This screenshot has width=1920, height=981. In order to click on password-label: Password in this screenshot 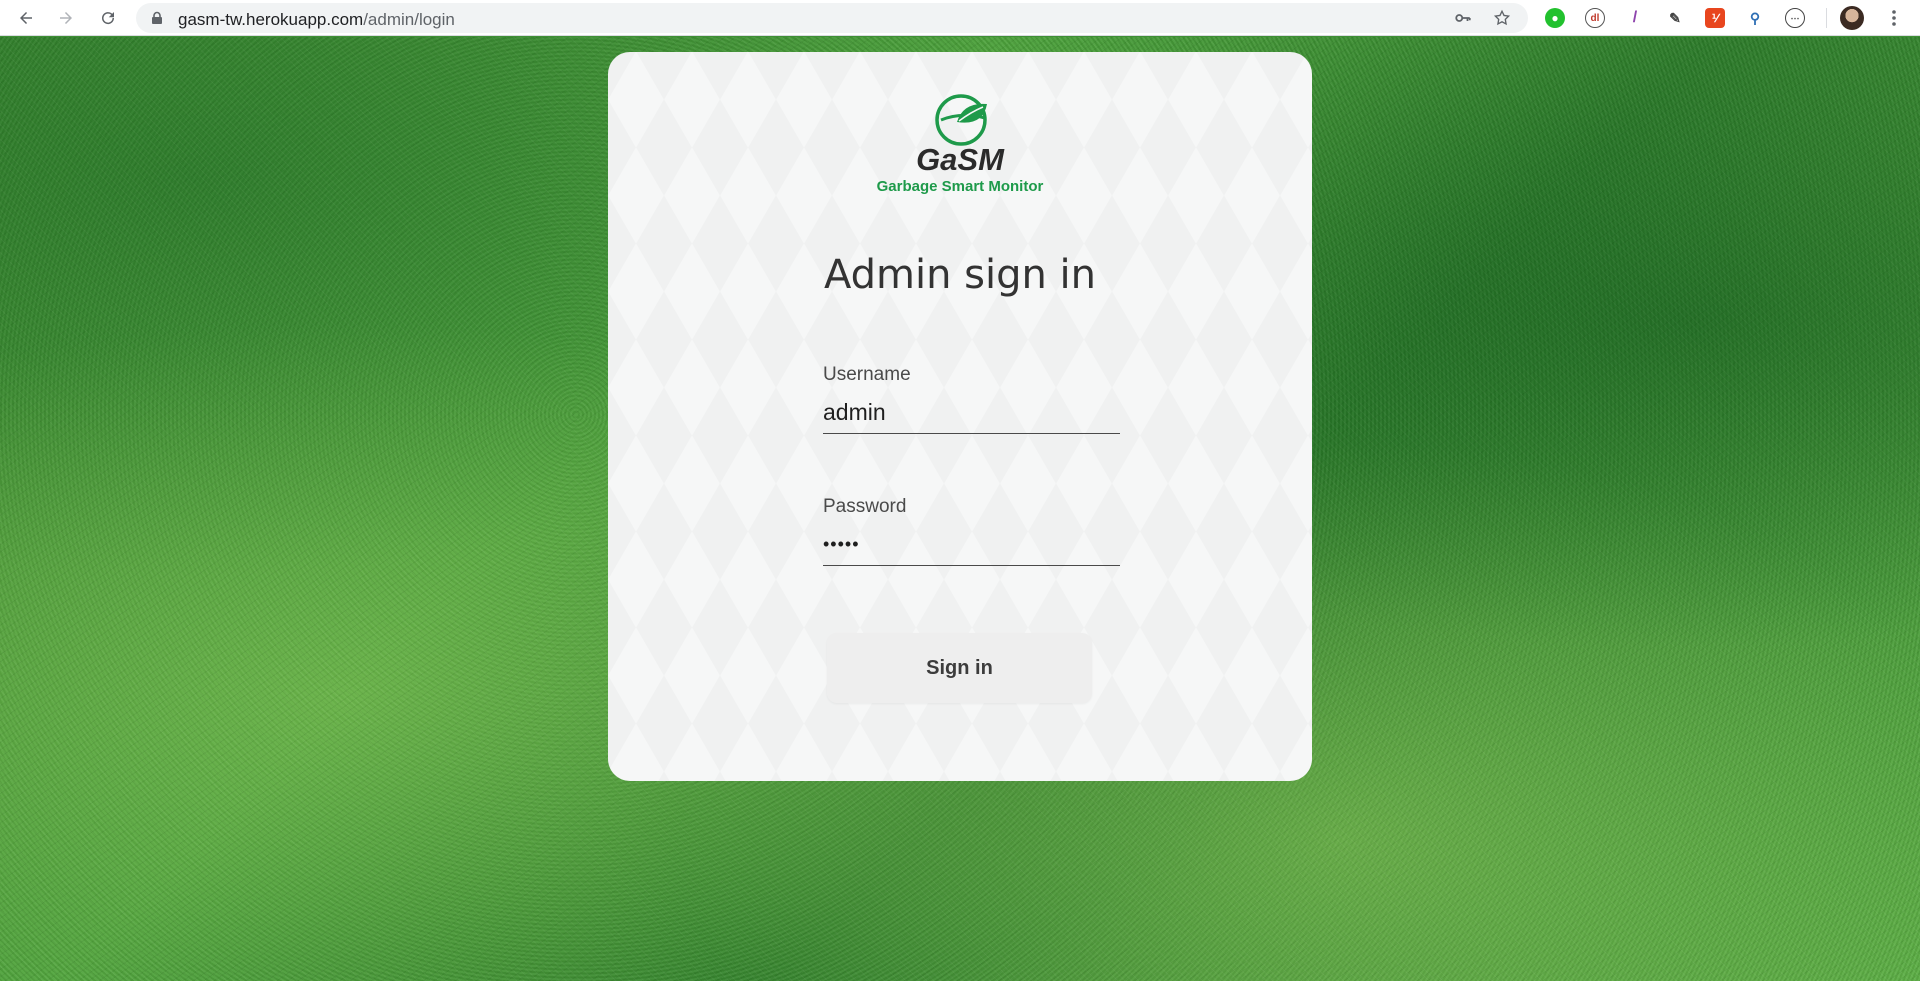, I will do `click(865, 506)`.